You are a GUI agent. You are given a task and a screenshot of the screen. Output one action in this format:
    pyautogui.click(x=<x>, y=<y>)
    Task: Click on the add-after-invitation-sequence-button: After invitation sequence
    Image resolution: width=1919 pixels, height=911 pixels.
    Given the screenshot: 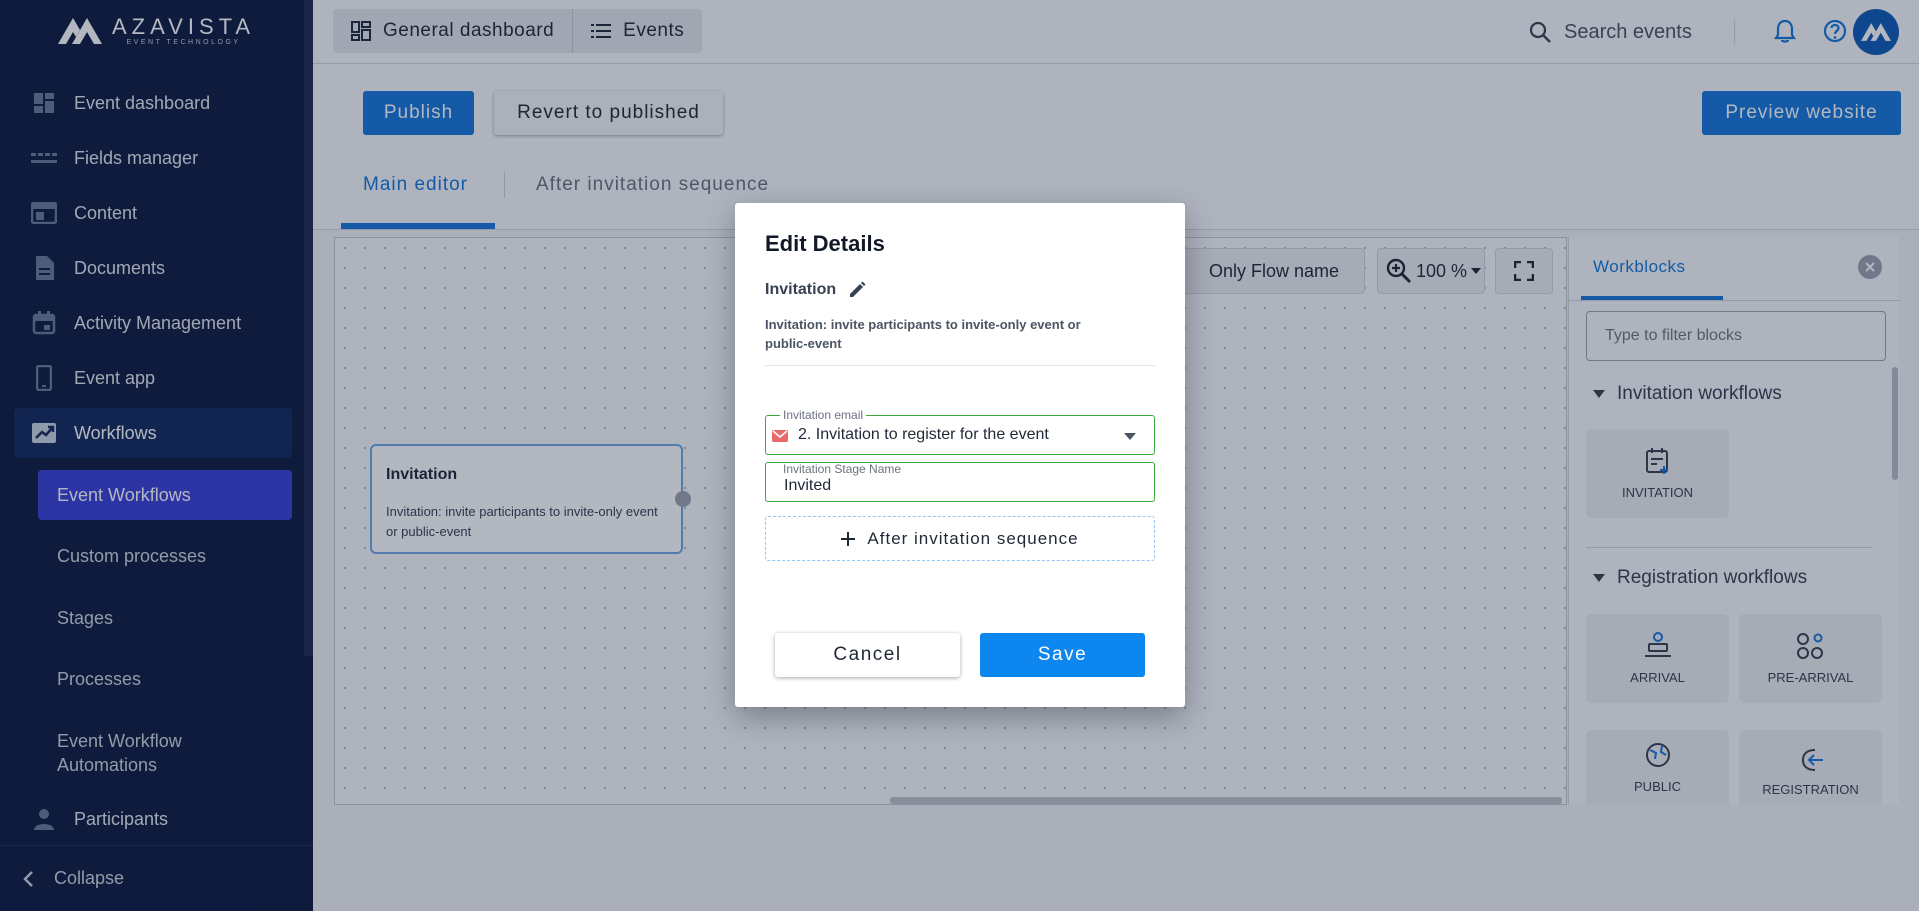 What is the action you would take?
    pyautogui.click(x=960, y=538)
    